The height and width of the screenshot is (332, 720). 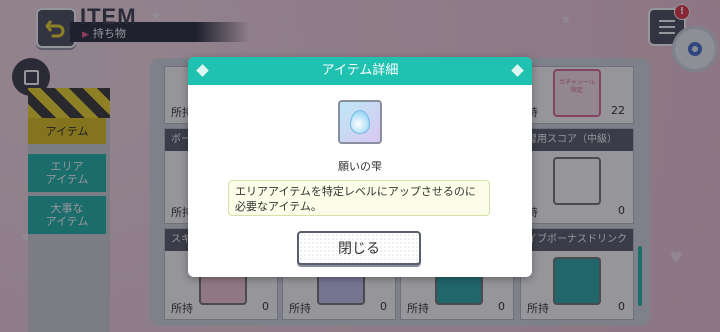 I want to click on dialog-header: アイテム詳細, so click(x=360, y=71).